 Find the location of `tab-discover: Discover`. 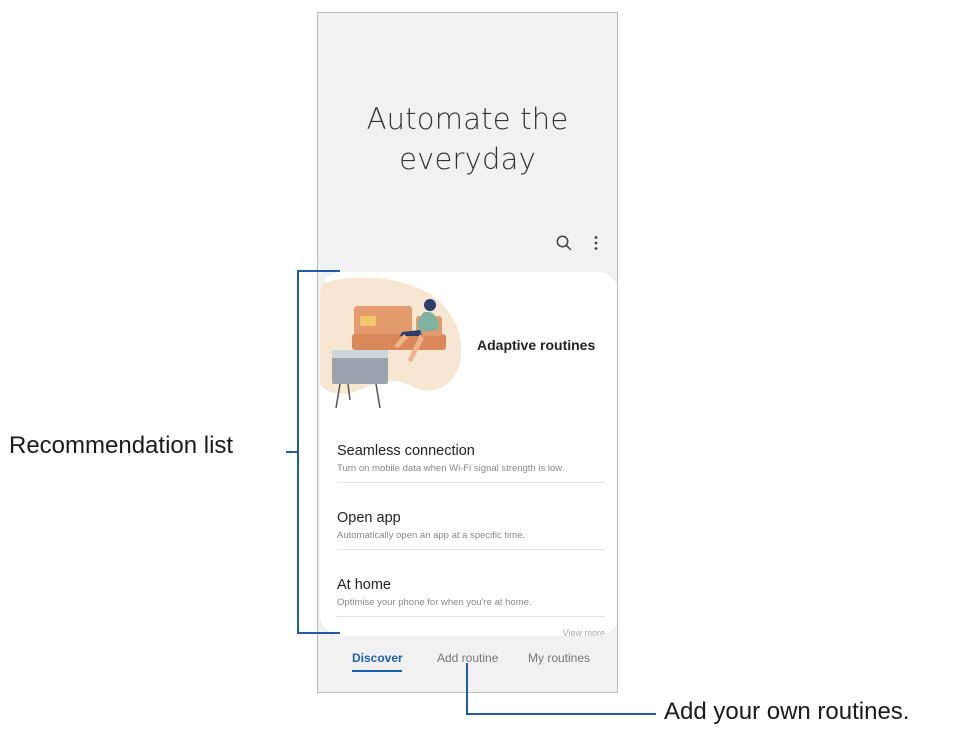

tab-discover: Discover is located at coordinates (377, 658).